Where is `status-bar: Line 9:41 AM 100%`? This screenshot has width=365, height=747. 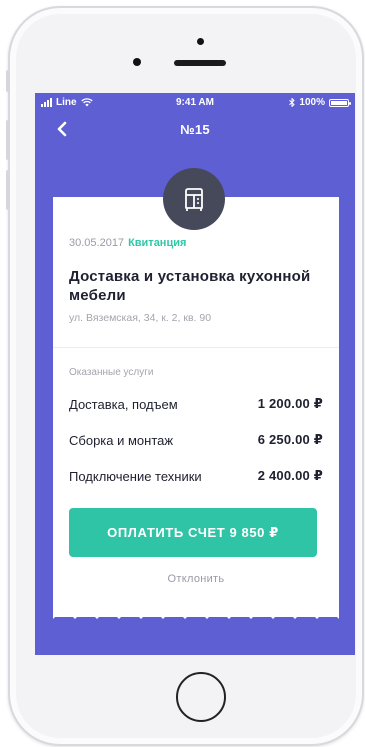
status-bar: Line 9:41 AM 100% is located at coordinates (195, 103).